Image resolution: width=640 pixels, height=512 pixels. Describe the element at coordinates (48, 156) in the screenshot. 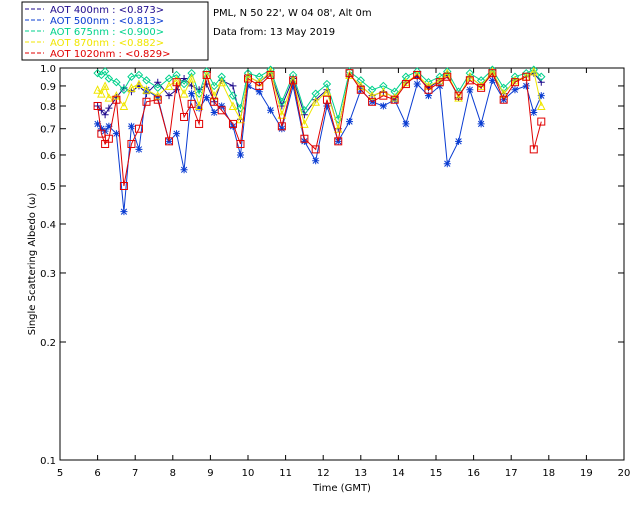

I see `y-tick-label: 0.6` at that location.